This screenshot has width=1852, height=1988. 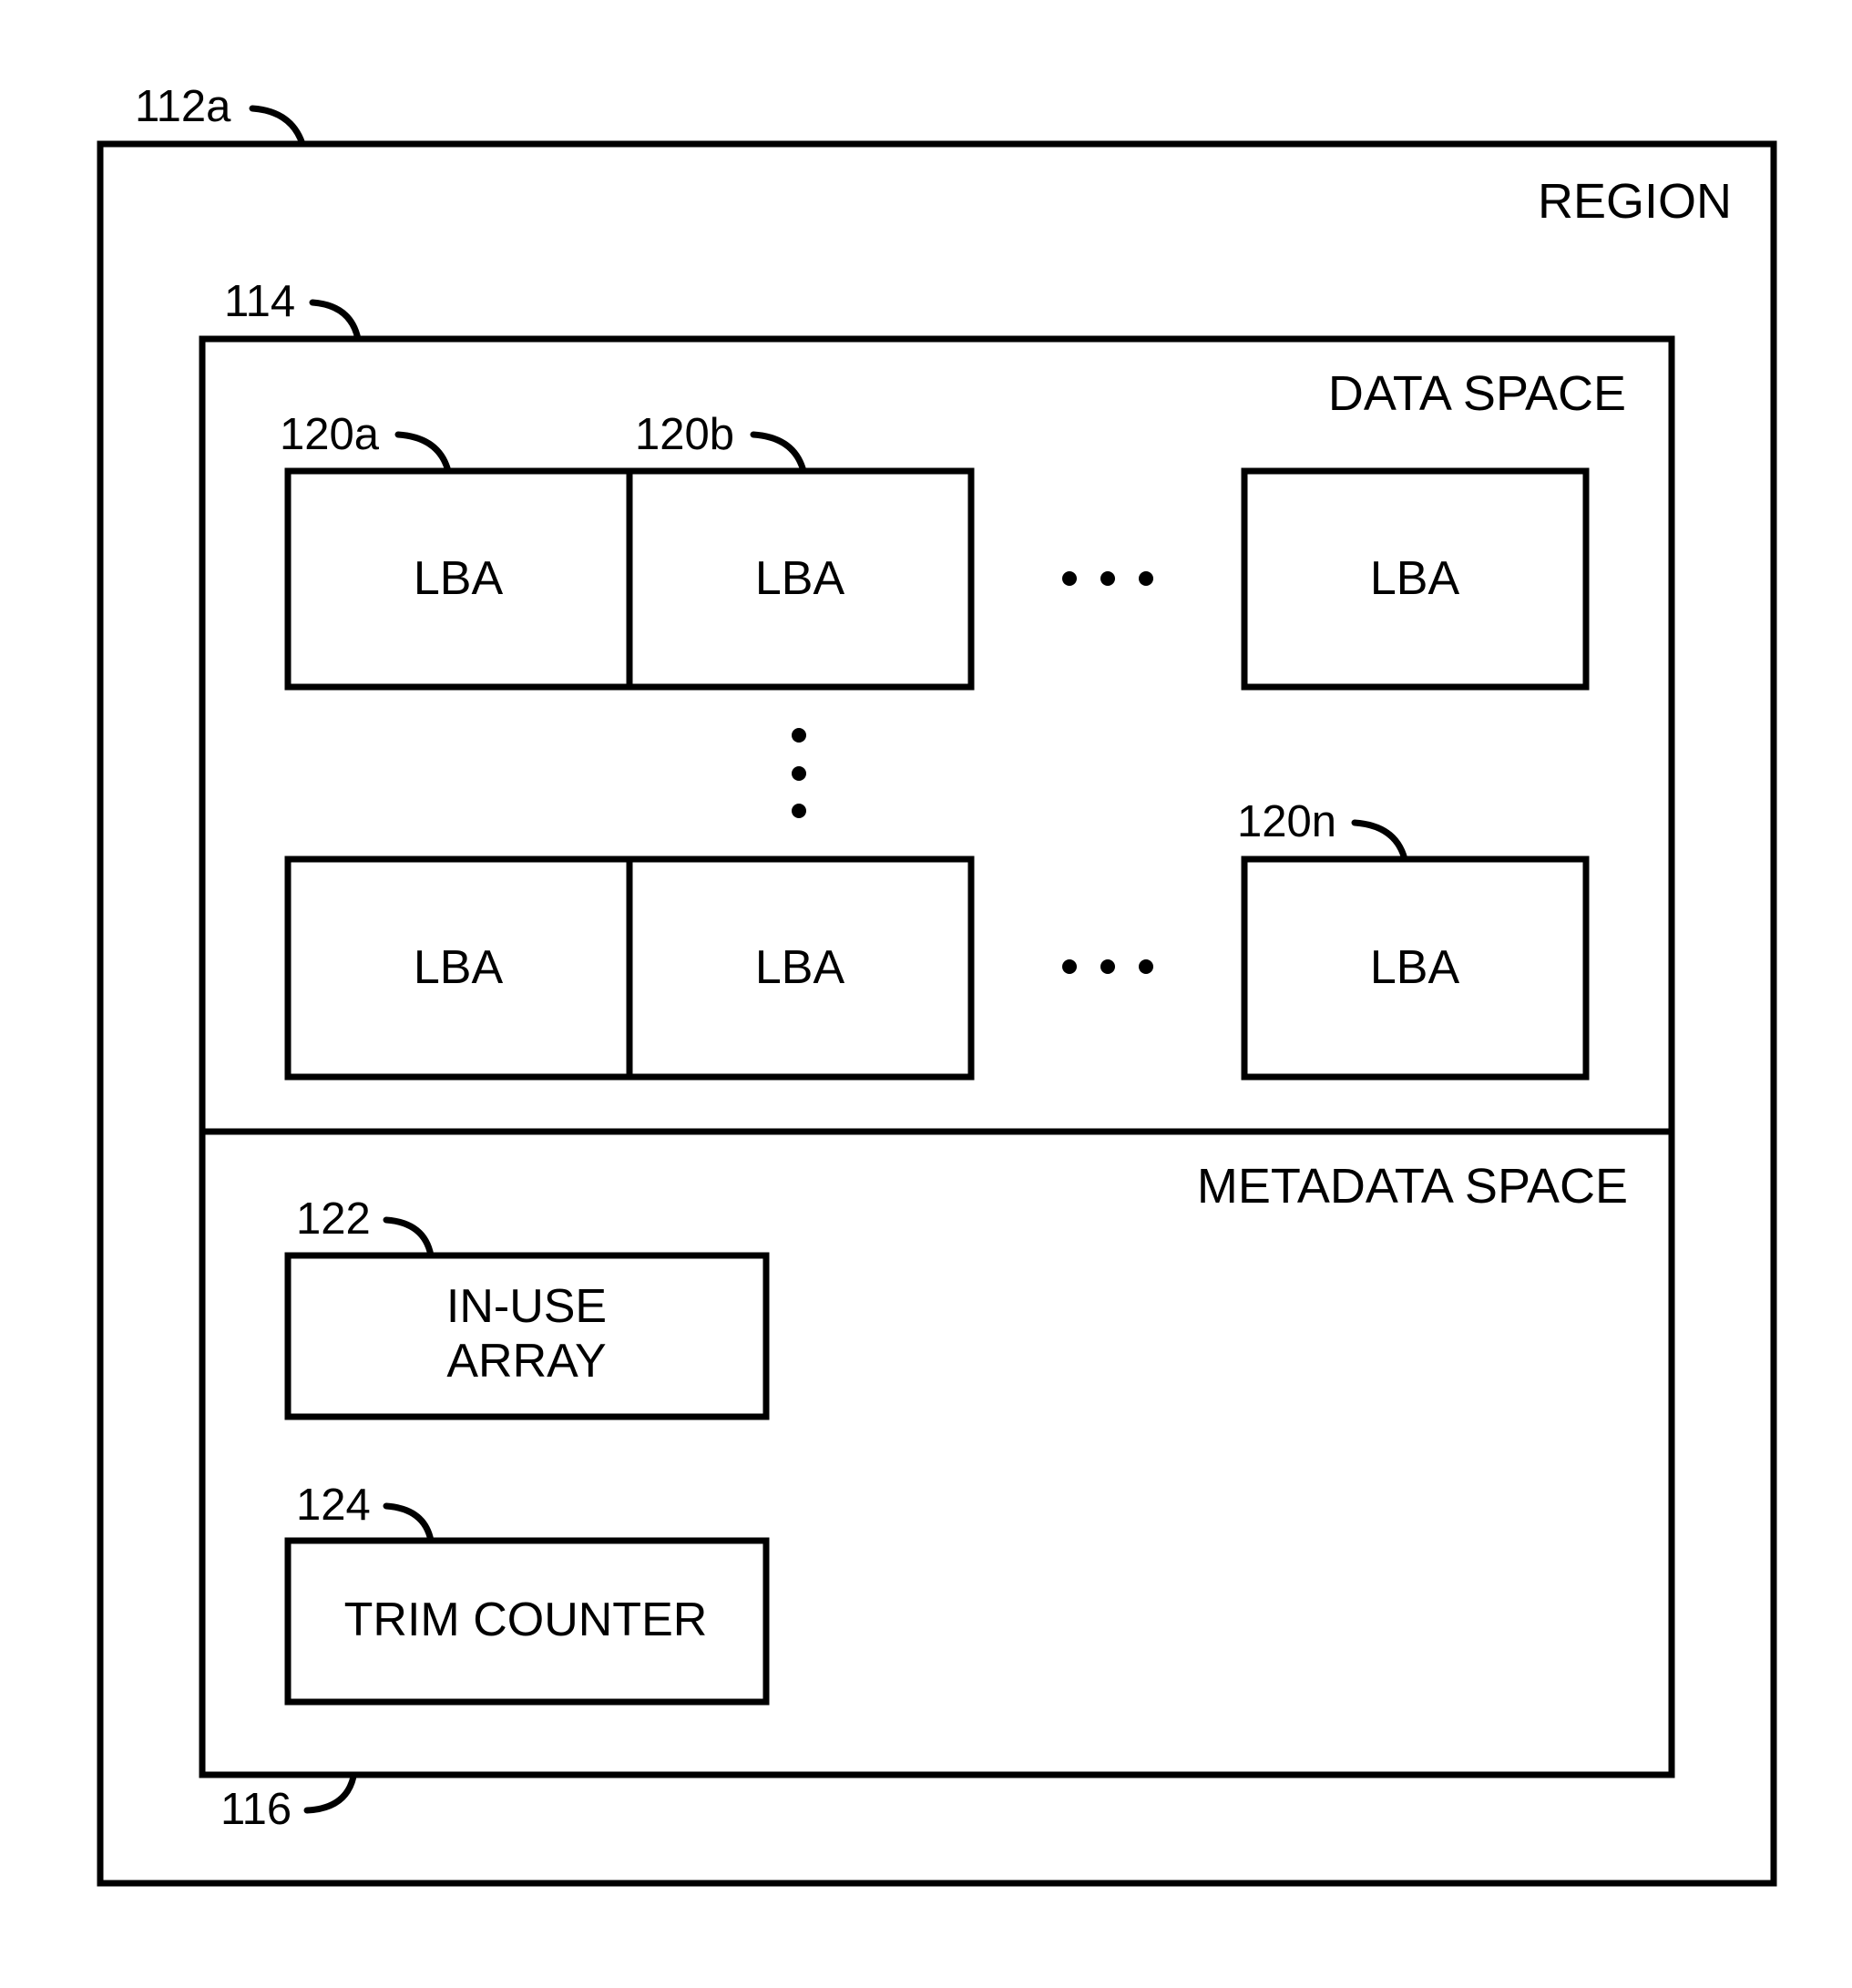 I want to click on lba-ref-label-120b: 120b, so click(x=684, y=435).